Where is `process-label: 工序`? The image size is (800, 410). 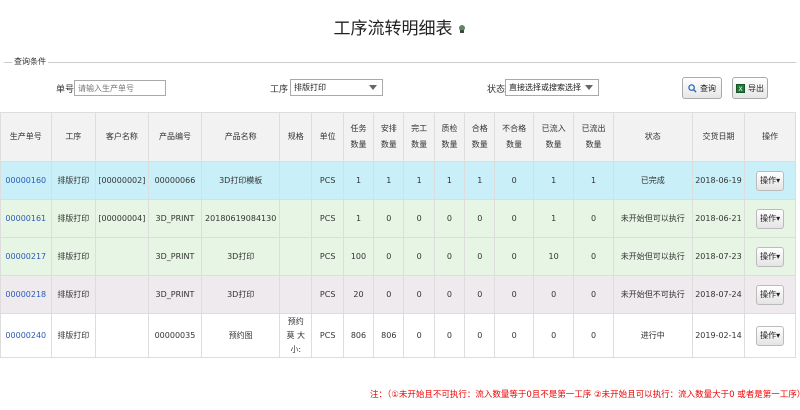 process-label: 工序 is located at coordinates (279, 90).